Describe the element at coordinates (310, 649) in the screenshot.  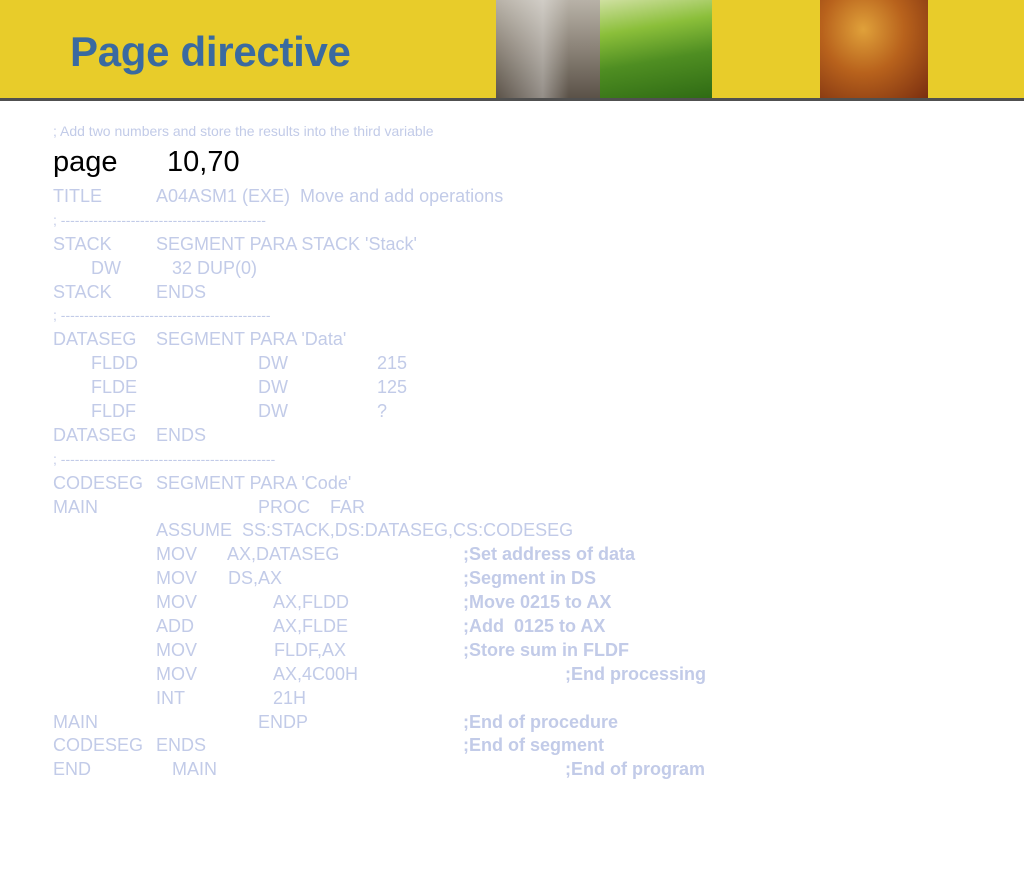
I see `instruction-args: FLDF,AX` at that location.